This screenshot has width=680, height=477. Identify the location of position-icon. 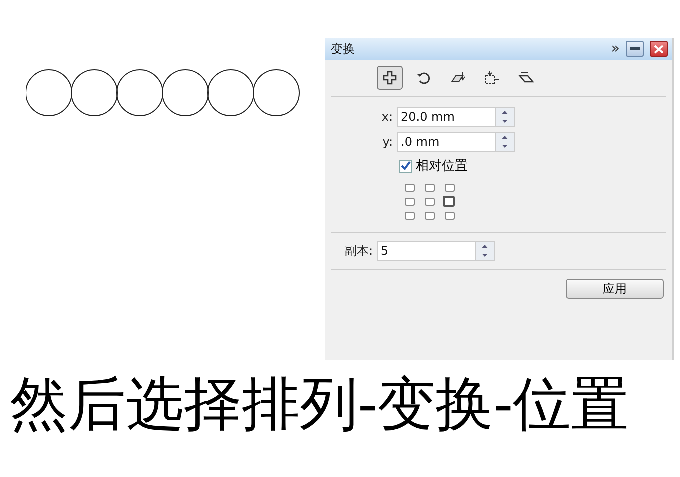
(390, 78).